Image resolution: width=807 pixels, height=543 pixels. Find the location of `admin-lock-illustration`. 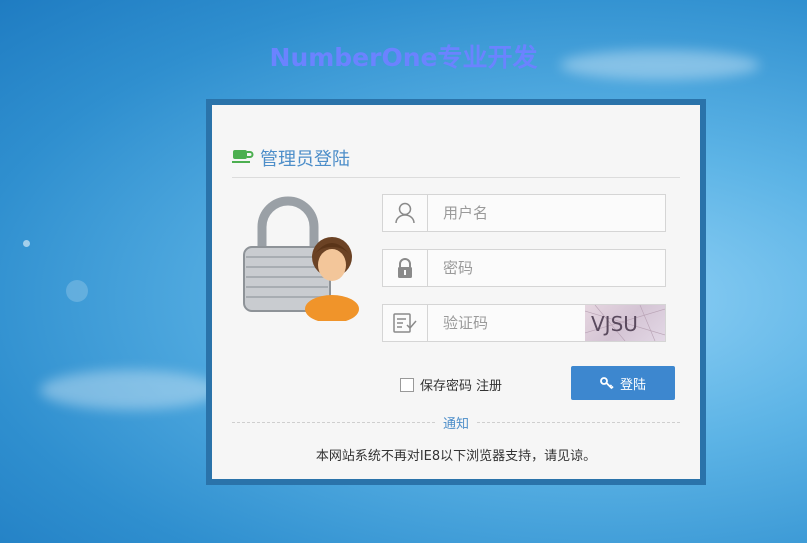

admin-lock-illustration is located at coordinates (301, 258).